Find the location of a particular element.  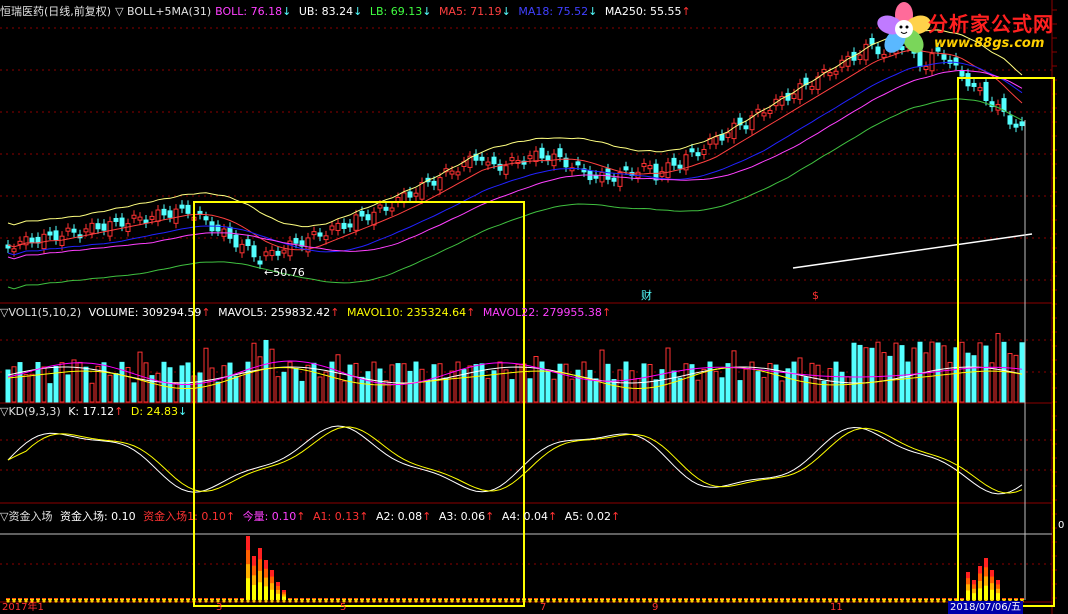

stock-title: 恒瑞医药(日线,前复权) is located at coordinates (56, 11).